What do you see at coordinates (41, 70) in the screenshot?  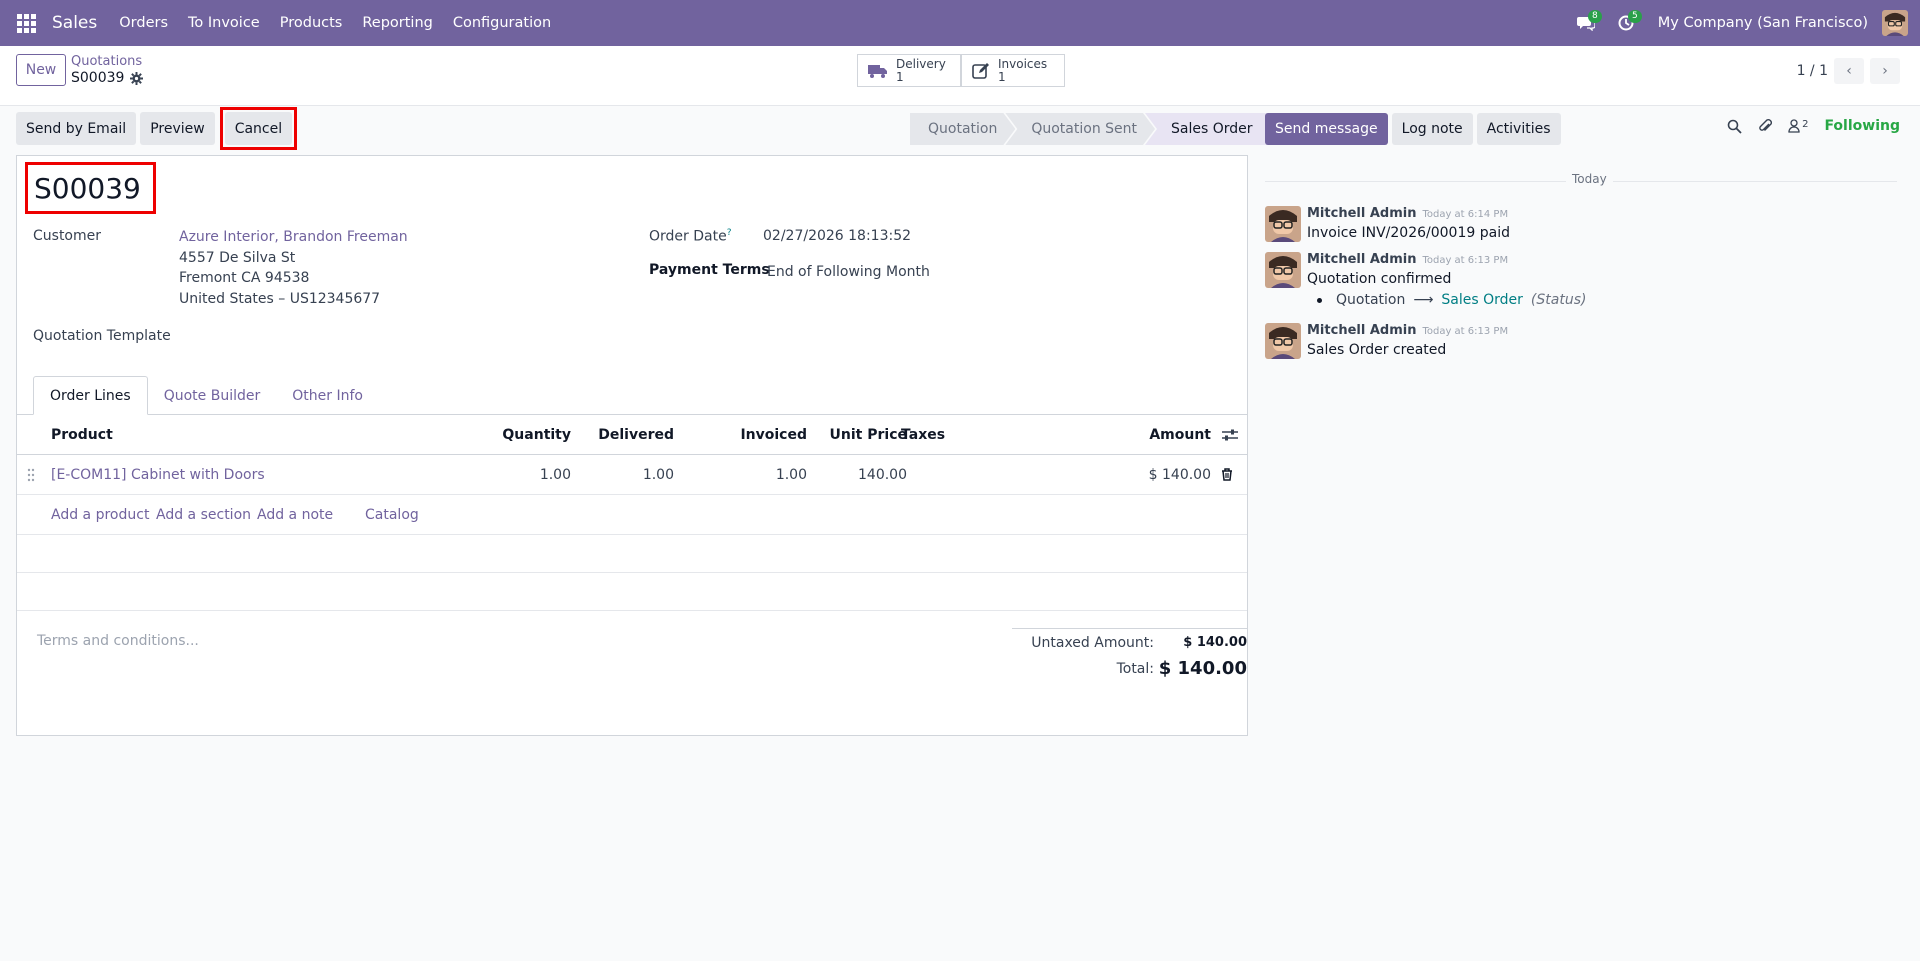 I see `new-button: New` at bounding box center [41, 70].